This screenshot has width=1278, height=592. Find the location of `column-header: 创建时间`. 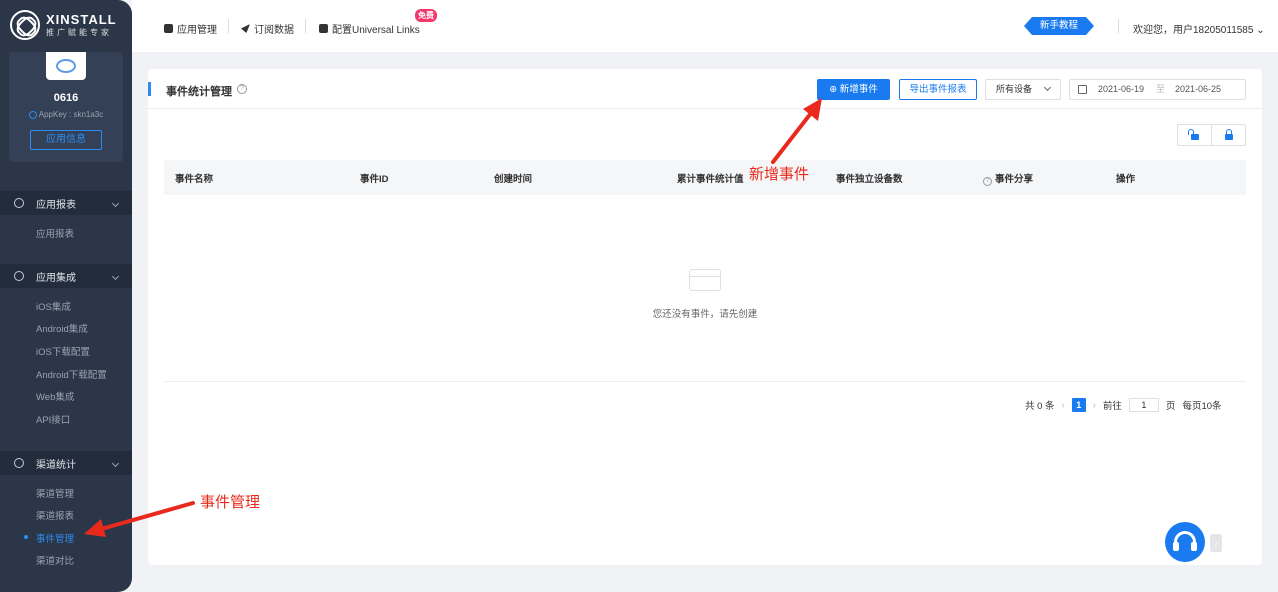

column-header: 创建时间 is located at coordinates (513, 179).